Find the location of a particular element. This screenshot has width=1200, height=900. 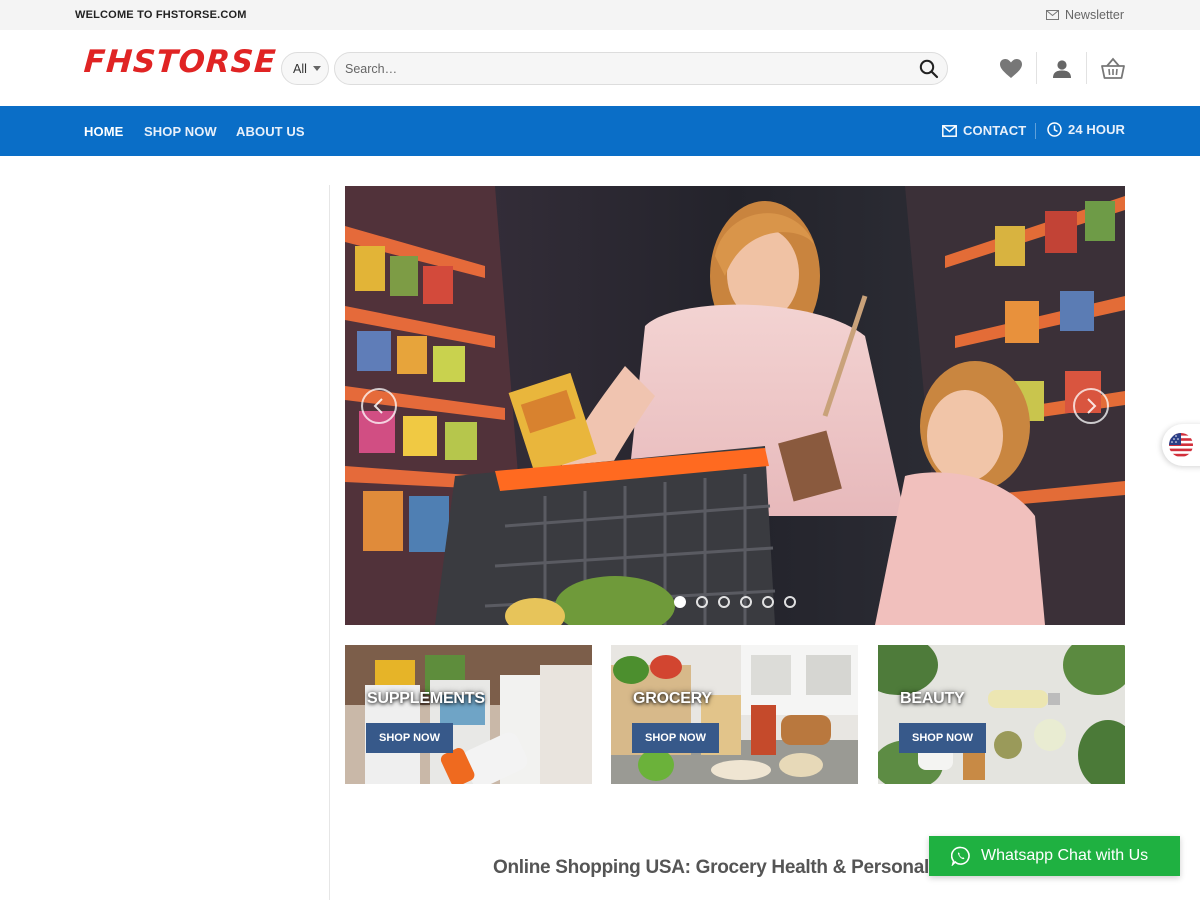

user-icon is located at coordinates (1062, 69).